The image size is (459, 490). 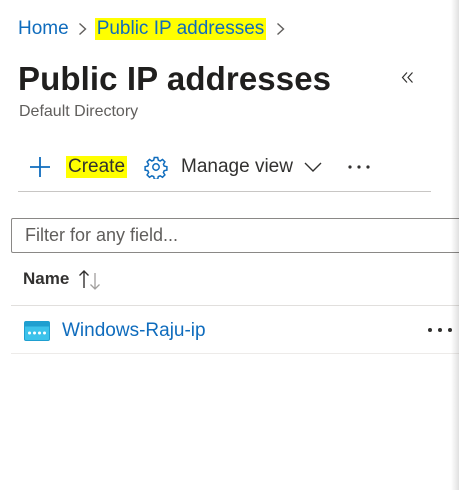 What do you see at coordinates (237, 166) in the screenshot?
I see `manage-view-label: Manage view` at bounding box center [237, 166].